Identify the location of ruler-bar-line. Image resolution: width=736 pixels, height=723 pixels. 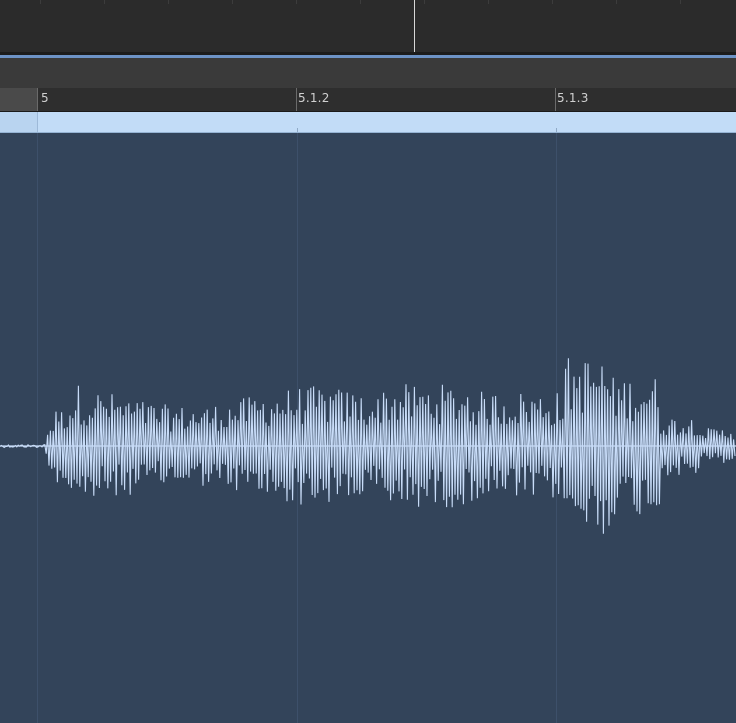
(37, 99).